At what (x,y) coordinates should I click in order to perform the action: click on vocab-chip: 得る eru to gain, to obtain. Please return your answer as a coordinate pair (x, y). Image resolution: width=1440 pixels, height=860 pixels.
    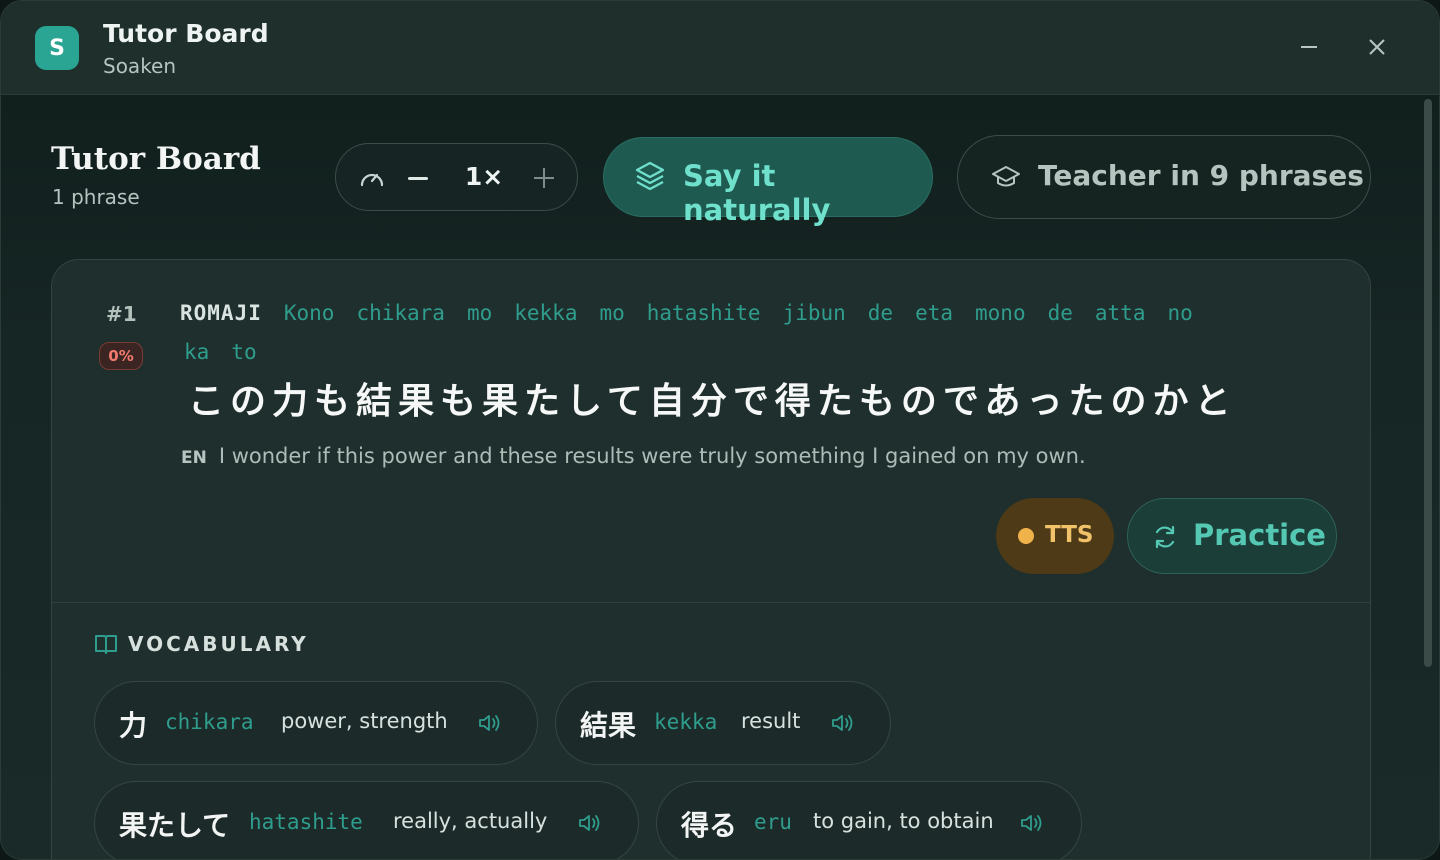
    Looking at the image, I should click on (869, 820).